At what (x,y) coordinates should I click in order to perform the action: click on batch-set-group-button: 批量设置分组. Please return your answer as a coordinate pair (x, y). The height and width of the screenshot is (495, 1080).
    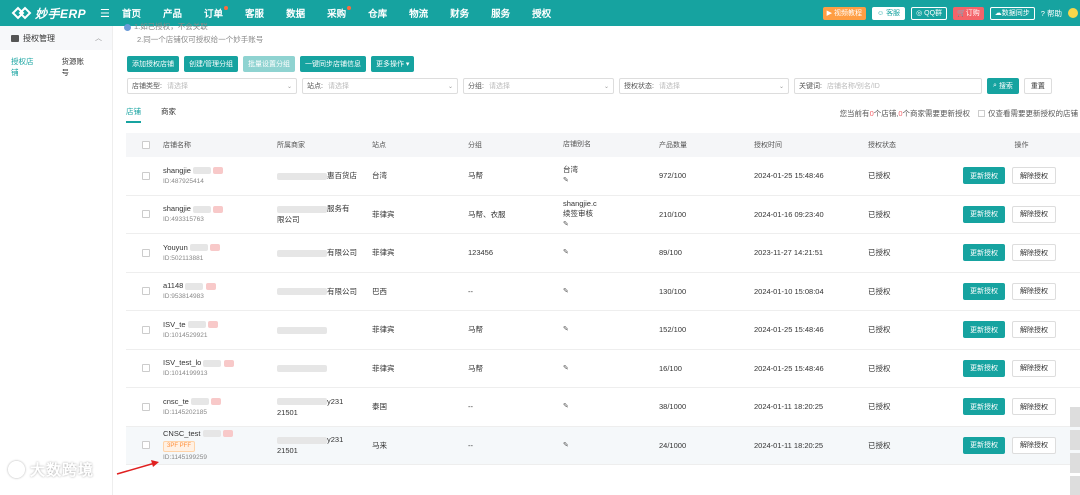
    Looking at the image, I should click on (268, 64).